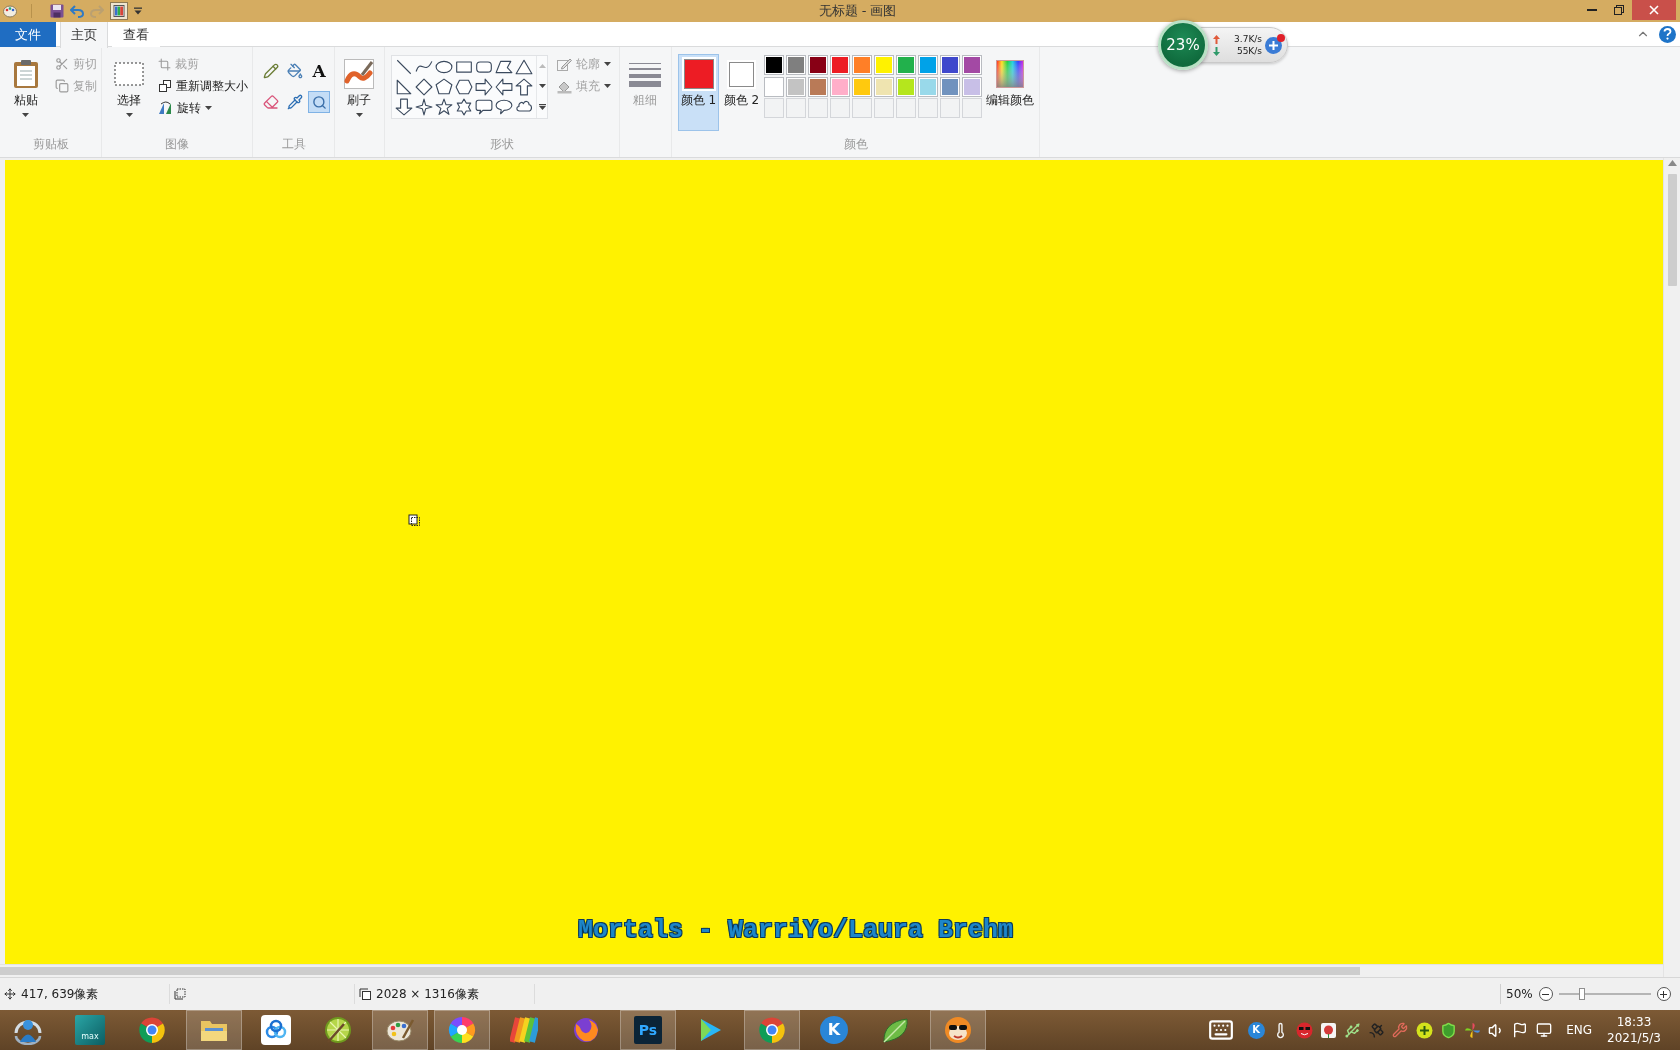 Image resolution: width=1680 pixels, height=1050 pixels. I want to click on edit-colors-button: 编辑颜色, so click(1010, 92).